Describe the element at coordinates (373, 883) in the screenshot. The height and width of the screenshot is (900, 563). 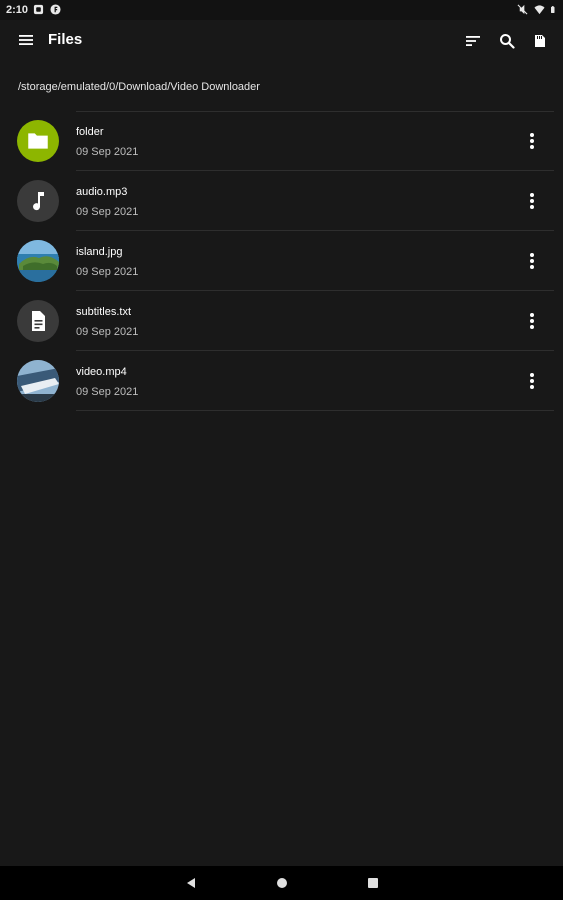
I see `recents-icon` at that location.